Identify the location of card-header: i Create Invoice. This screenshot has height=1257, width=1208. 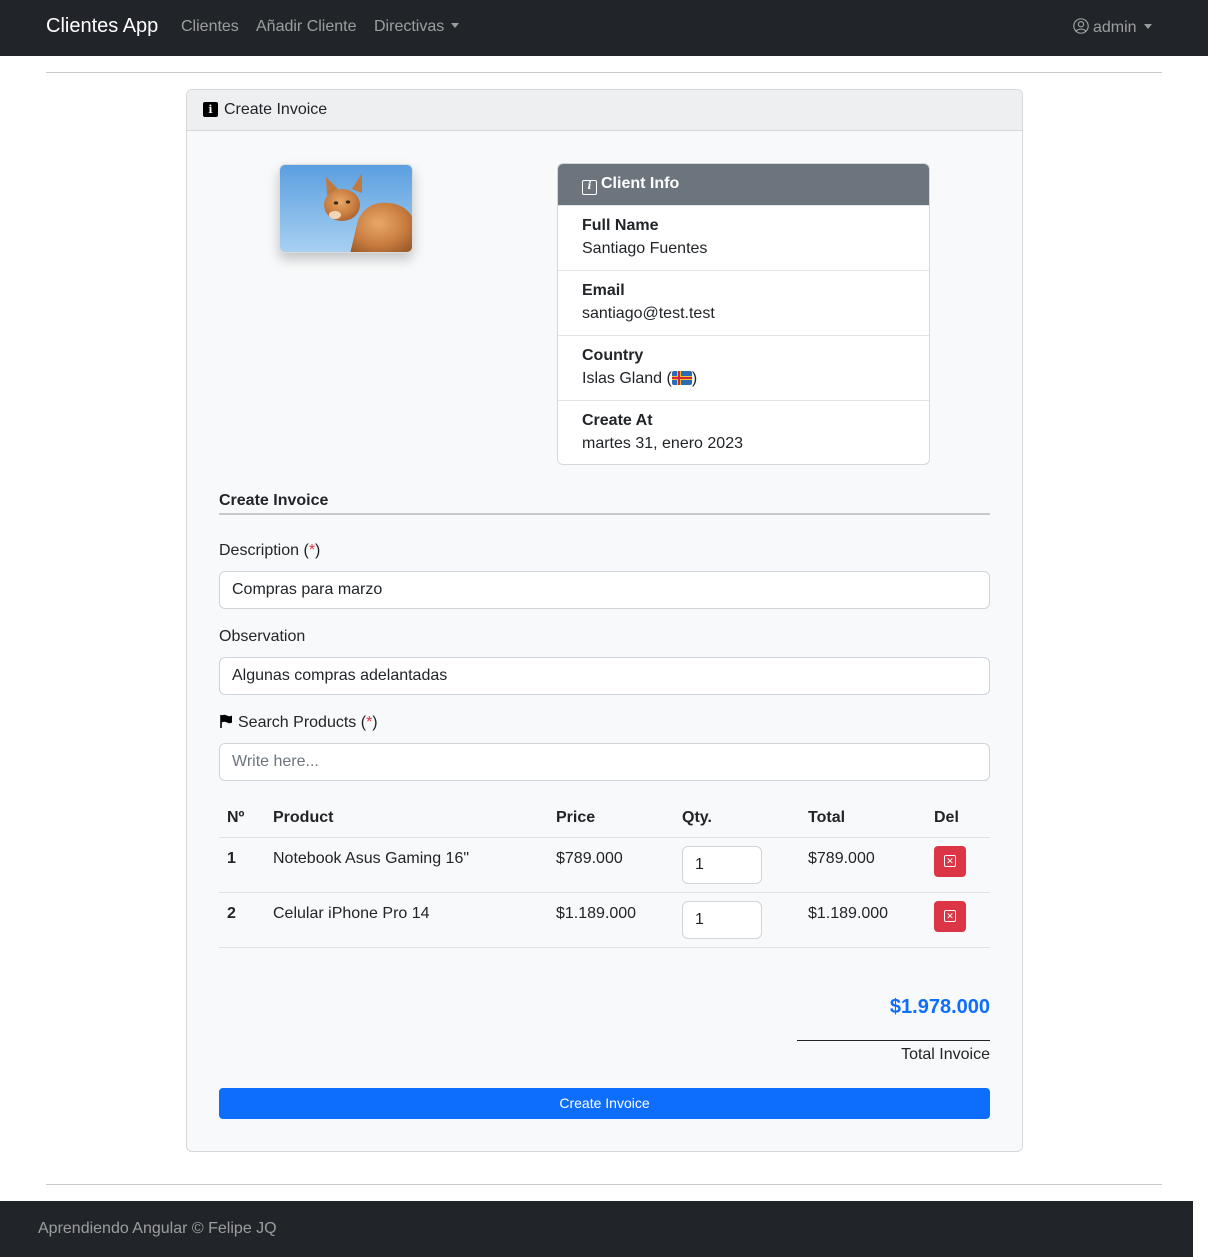
(604, 110).